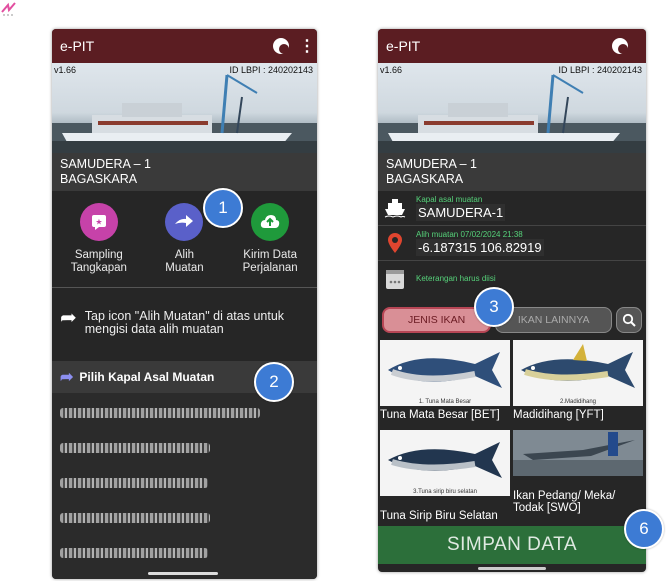  What do you see at coordinates (449, 199) in the screenshot?
I see `origin-ship-label: Kapal asal muatan` at bounding box center [449, 199].